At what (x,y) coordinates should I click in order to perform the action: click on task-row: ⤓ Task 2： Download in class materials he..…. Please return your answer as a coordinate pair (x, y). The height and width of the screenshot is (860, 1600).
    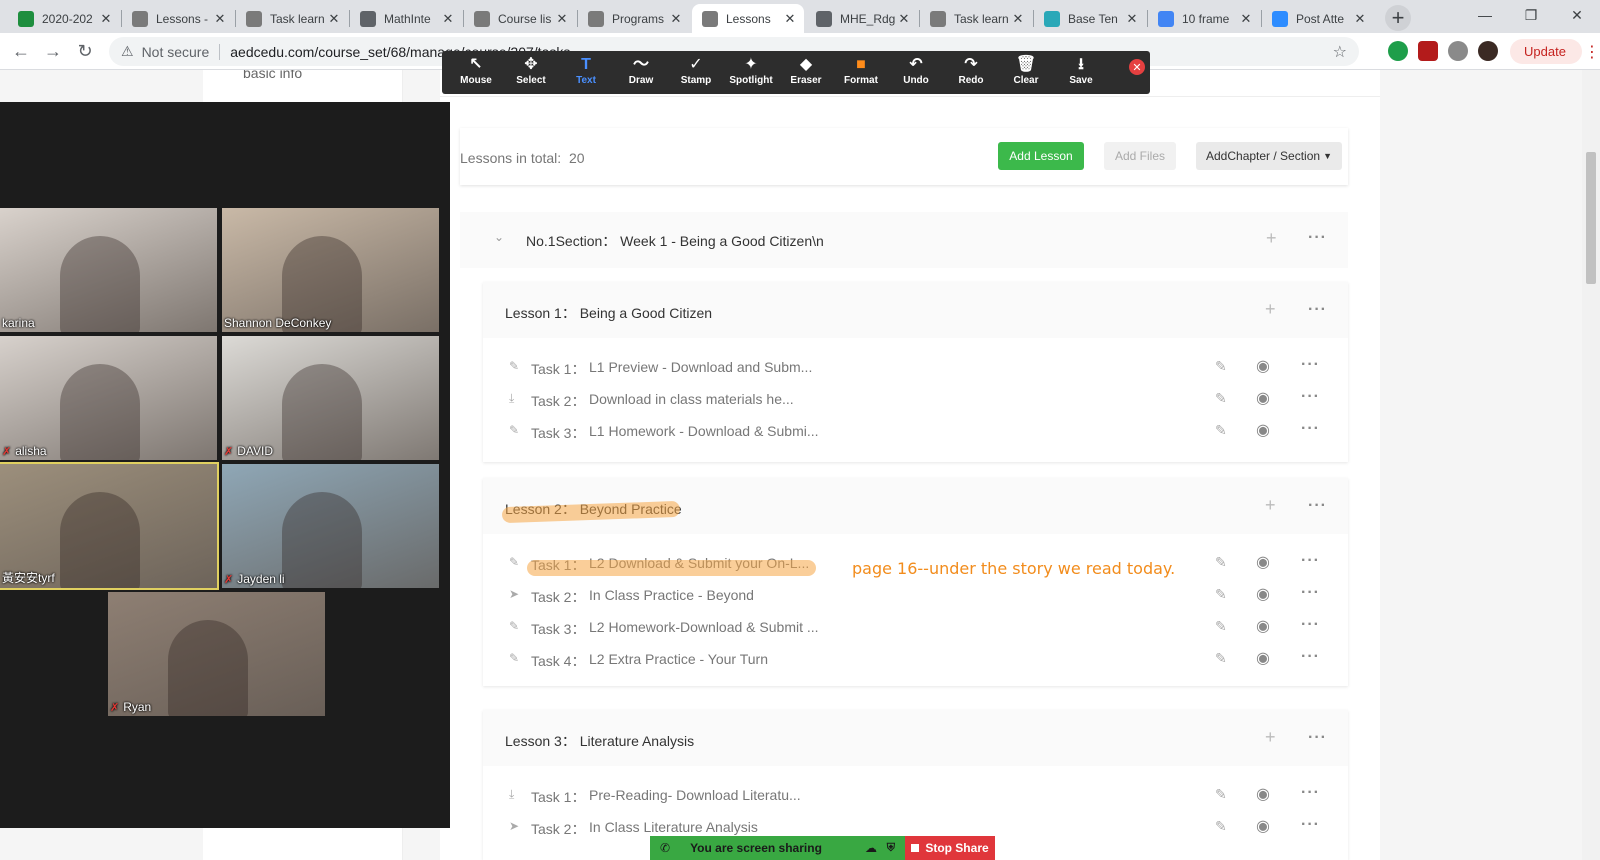
    Looking at the image, I should click on (915, 400).